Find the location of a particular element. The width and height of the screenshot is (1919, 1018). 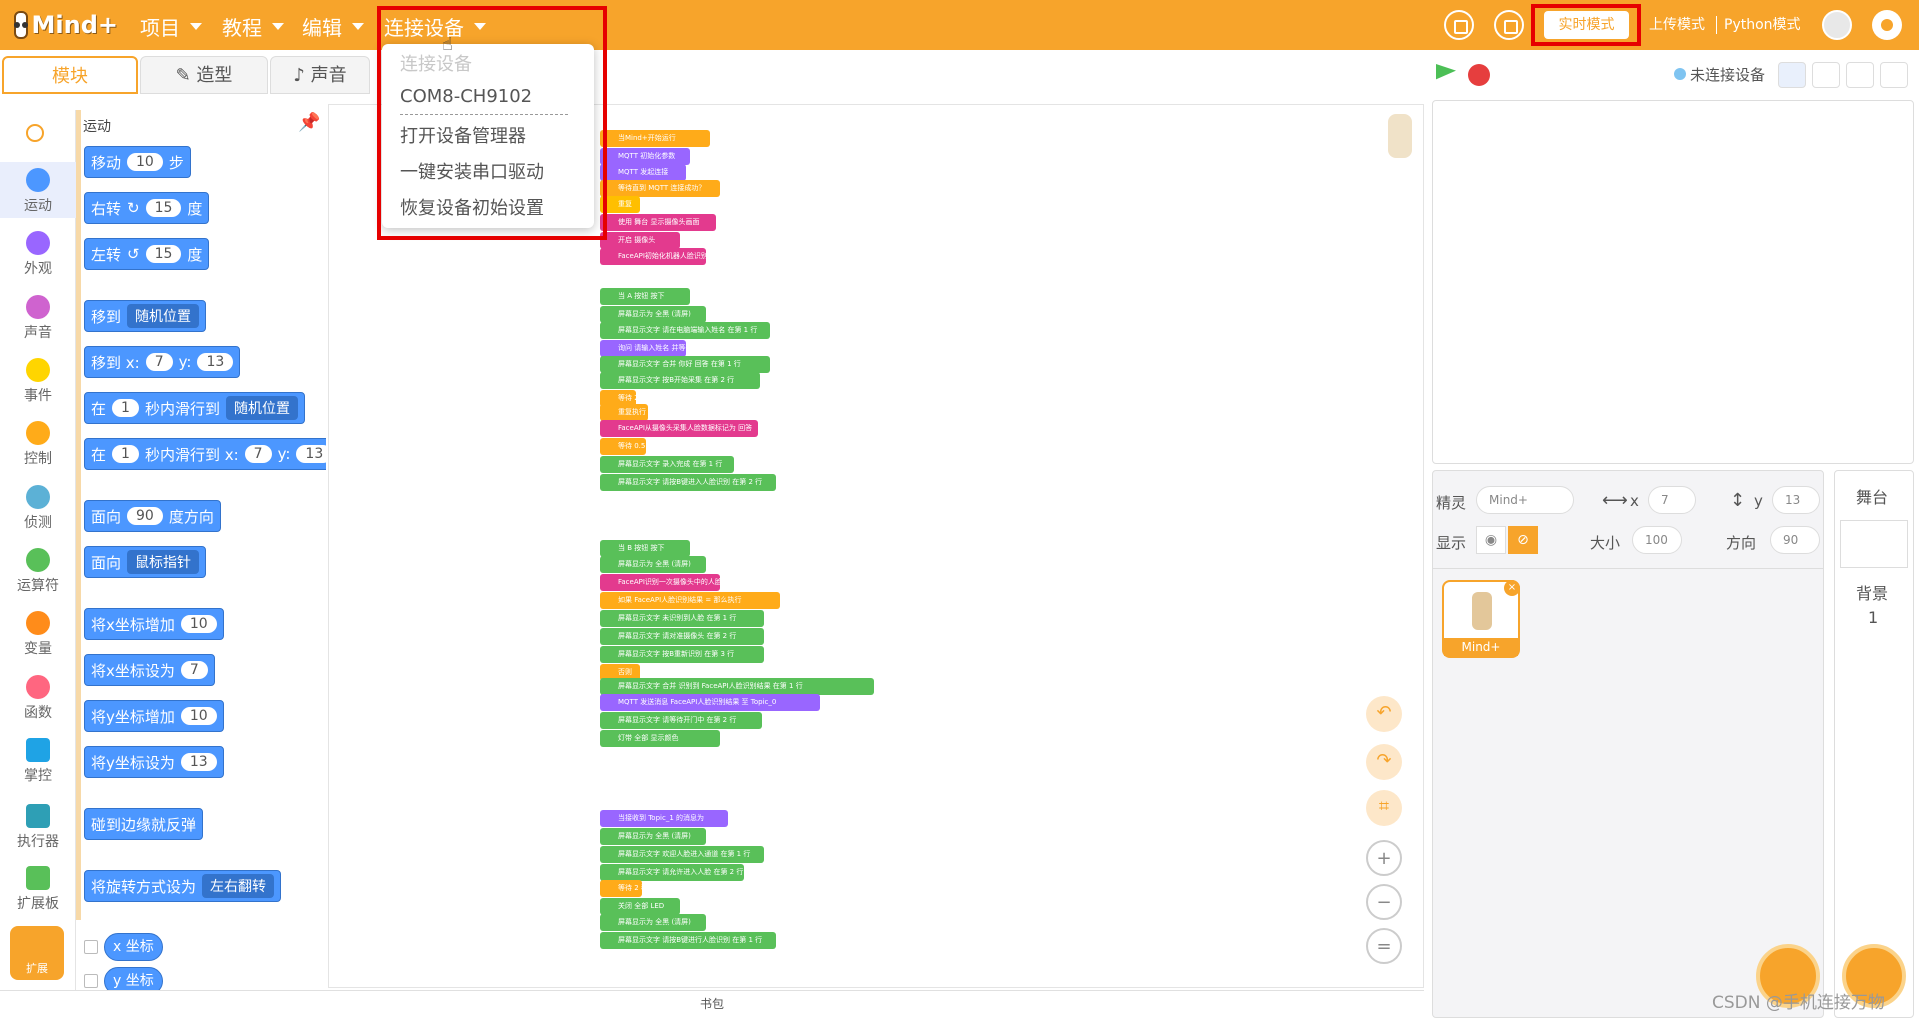

menu-connect-device: 连接设备 is located at coordinates (435, 26).